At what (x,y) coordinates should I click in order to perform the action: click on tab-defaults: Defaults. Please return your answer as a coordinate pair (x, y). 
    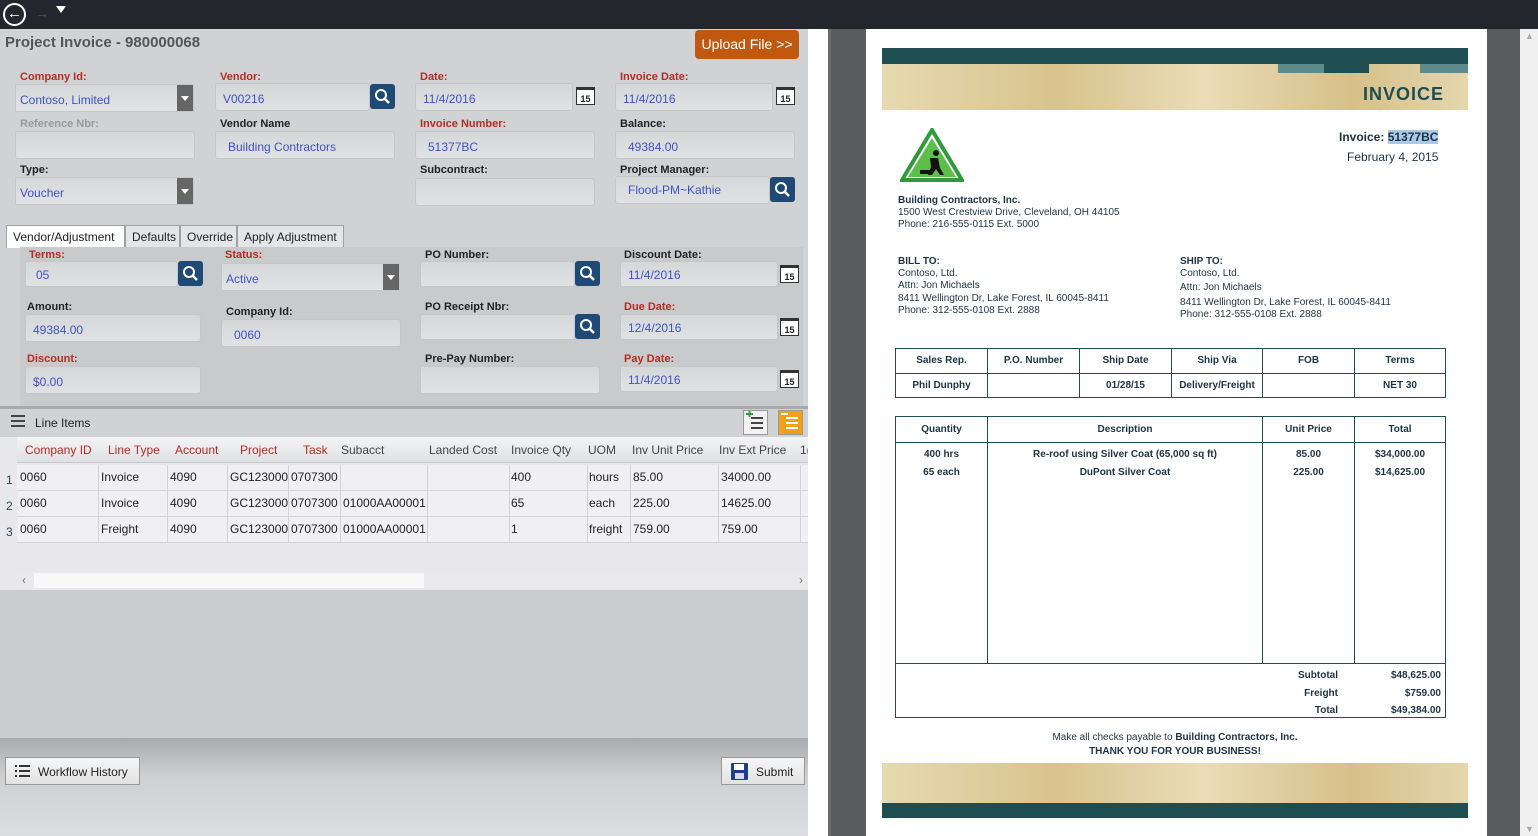
    Looking at the image, I should click on (152, 236).